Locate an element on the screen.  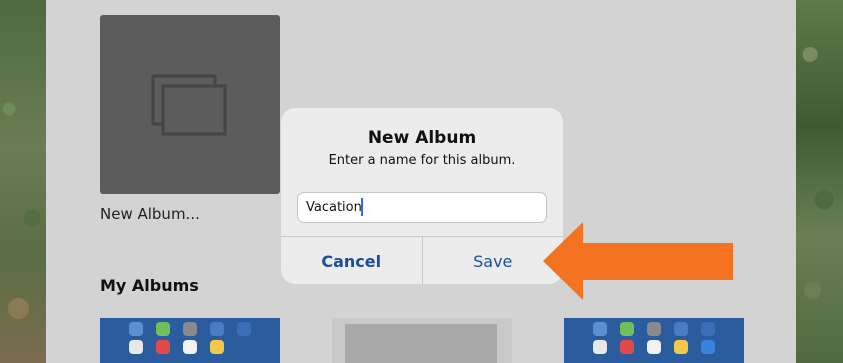
dialog-message: Enter a name for this album. is located at coordinates (422, 160).